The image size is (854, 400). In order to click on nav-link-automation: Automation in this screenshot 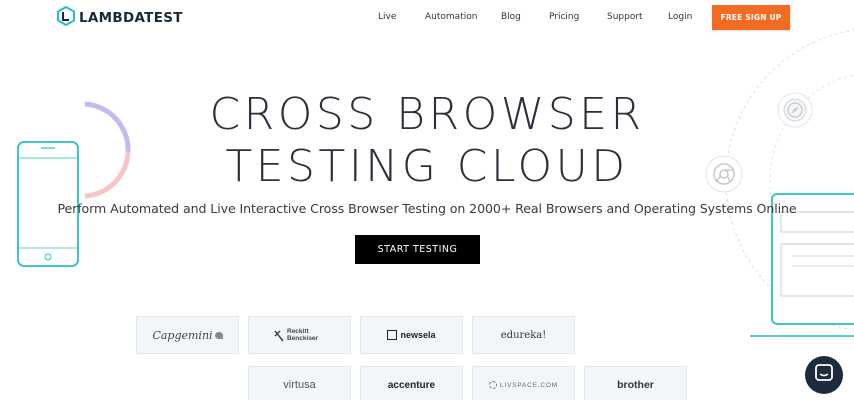, I will do `click(451, 17)`.